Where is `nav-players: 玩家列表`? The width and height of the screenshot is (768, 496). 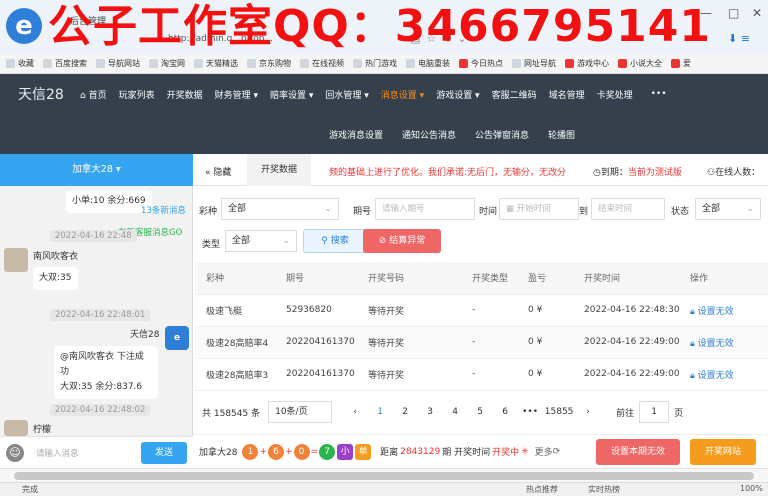
nav-players: 玩家列表 is located at coordinates (137, 94).